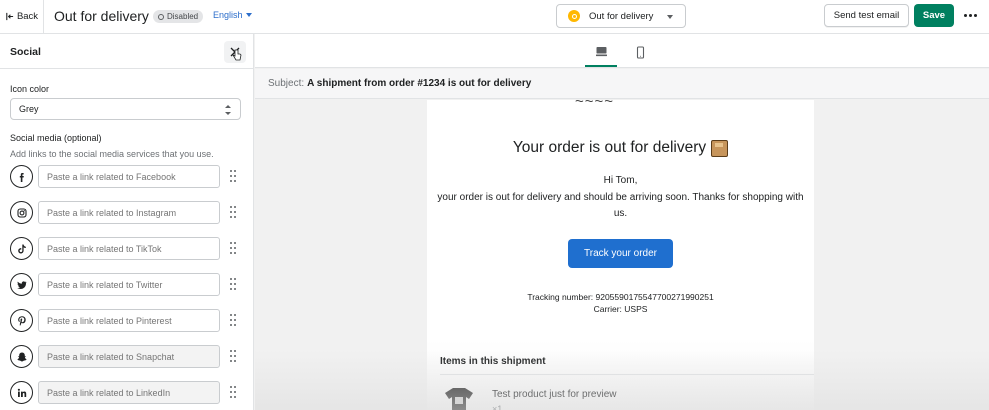 This screenshot has width=989, height=410. I want to click on social-row-tiktok, so click(126, 249).